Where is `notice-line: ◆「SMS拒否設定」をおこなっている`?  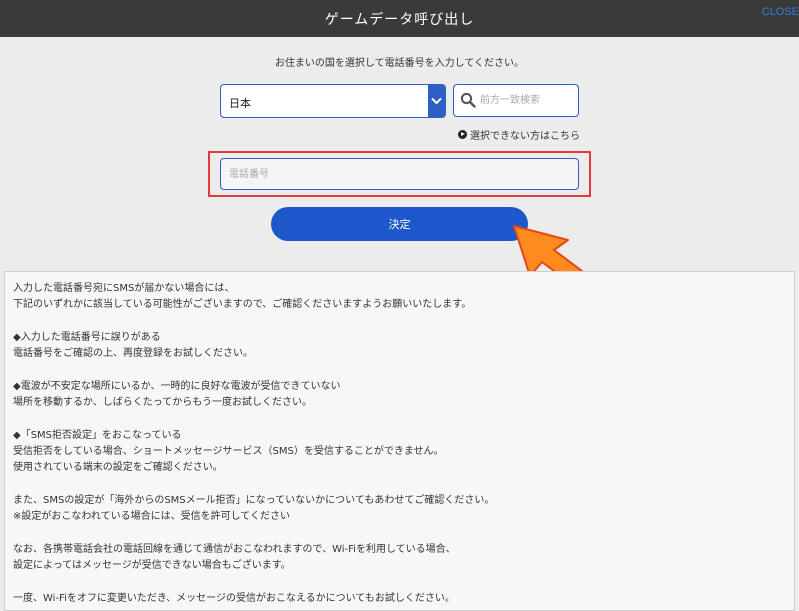
notice-line: ◆「SMS拒否設定」をおこなっている is located at coordinates (97, 435).